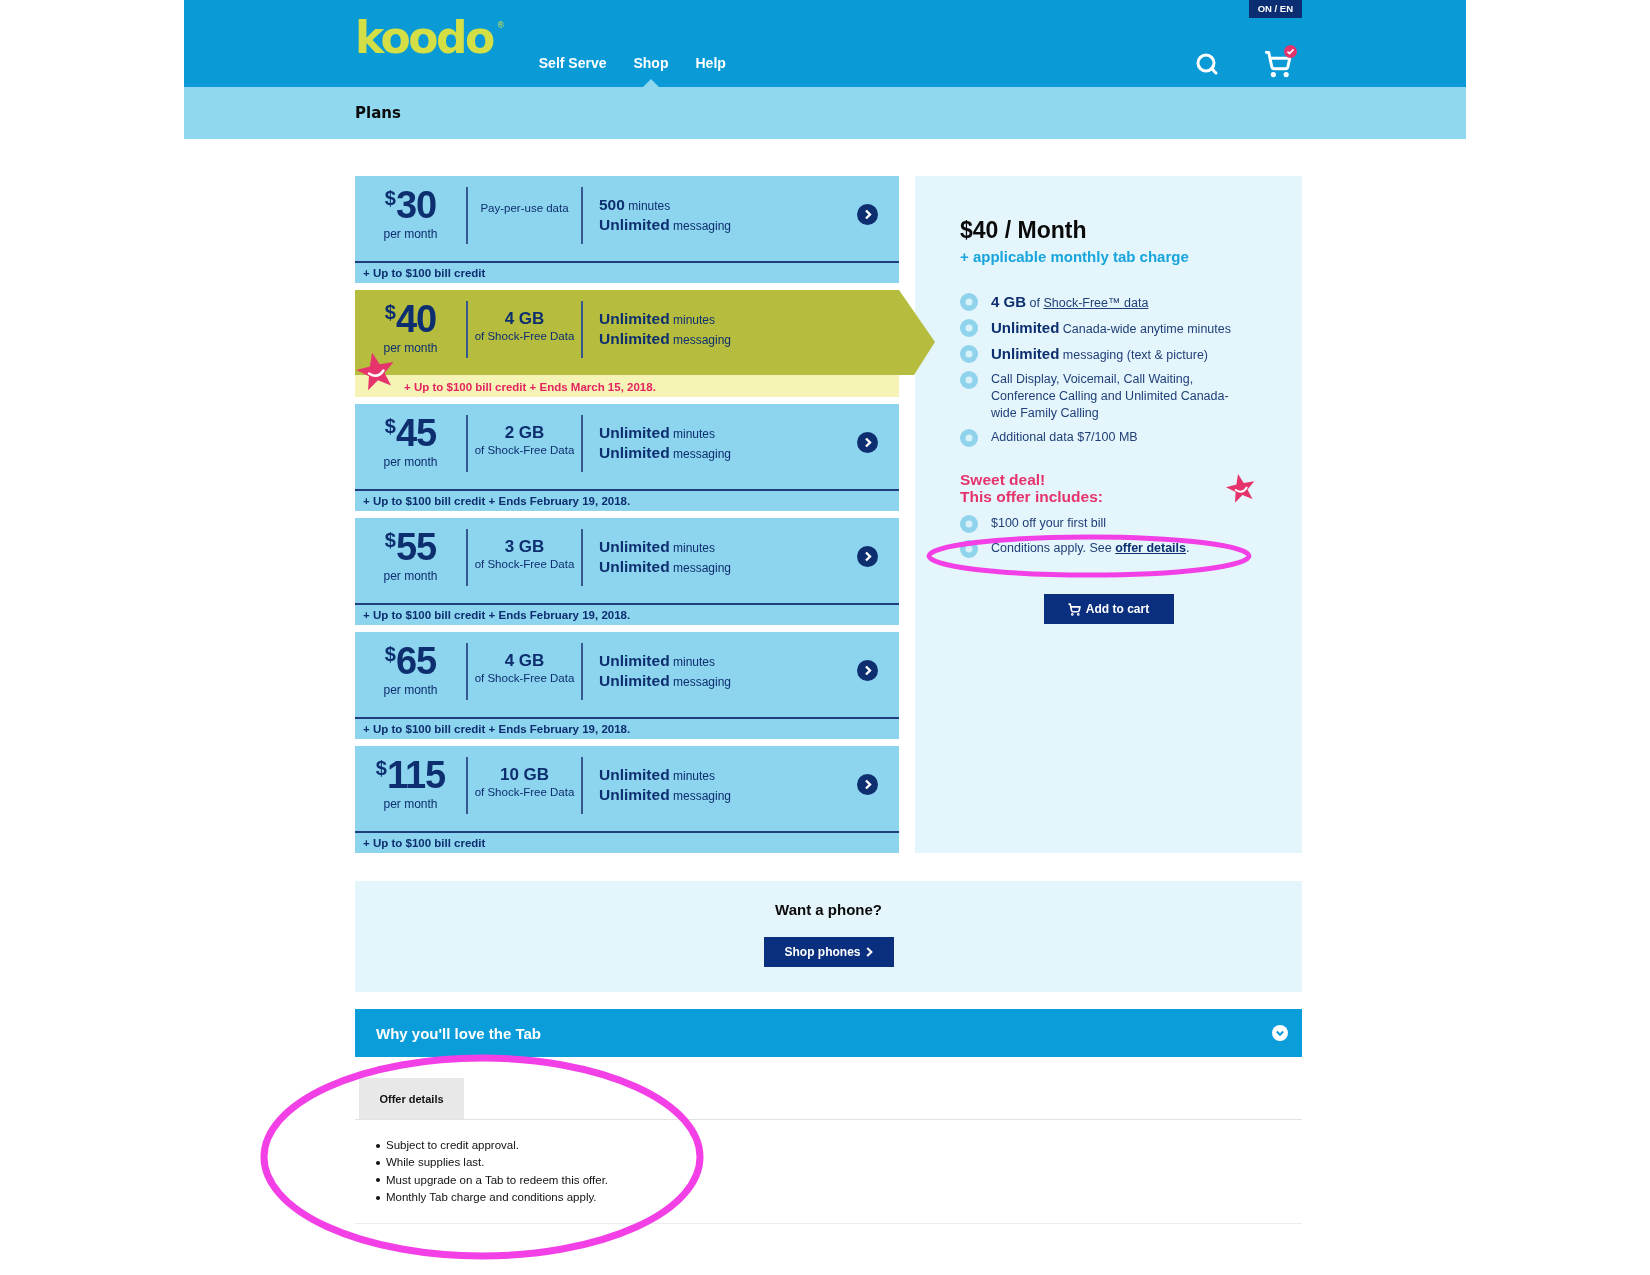 Image resolution: width=1650 pixels, height=1275 pixels. What do you see at coordinates (1049, 523) in the screenshot?
I see `offer-item-text: $100 off your first bill` at bounding box center [1049, 523].